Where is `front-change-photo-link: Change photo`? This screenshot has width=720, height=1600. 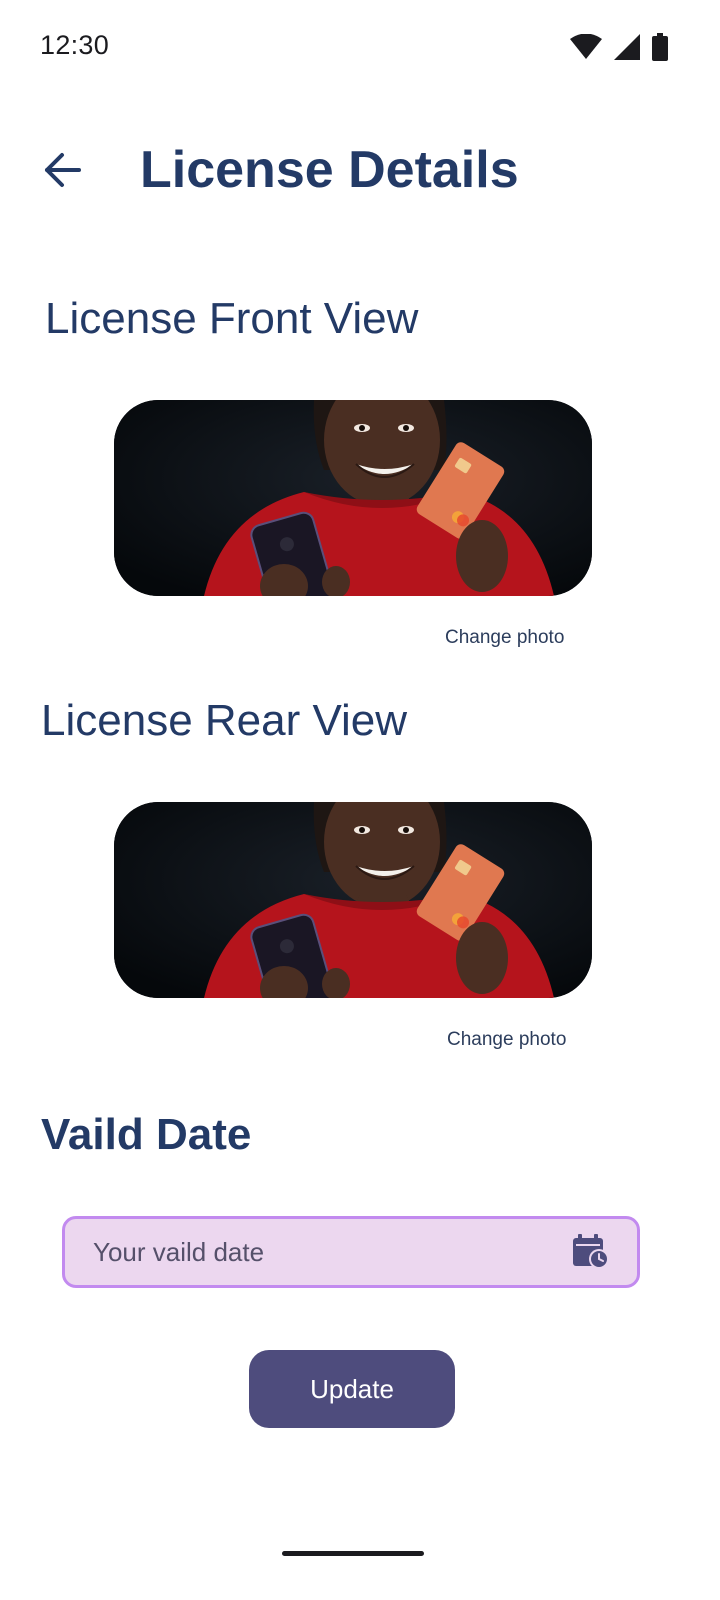
front-change-photo-link: Change photo is located at coordinates (504, 638).